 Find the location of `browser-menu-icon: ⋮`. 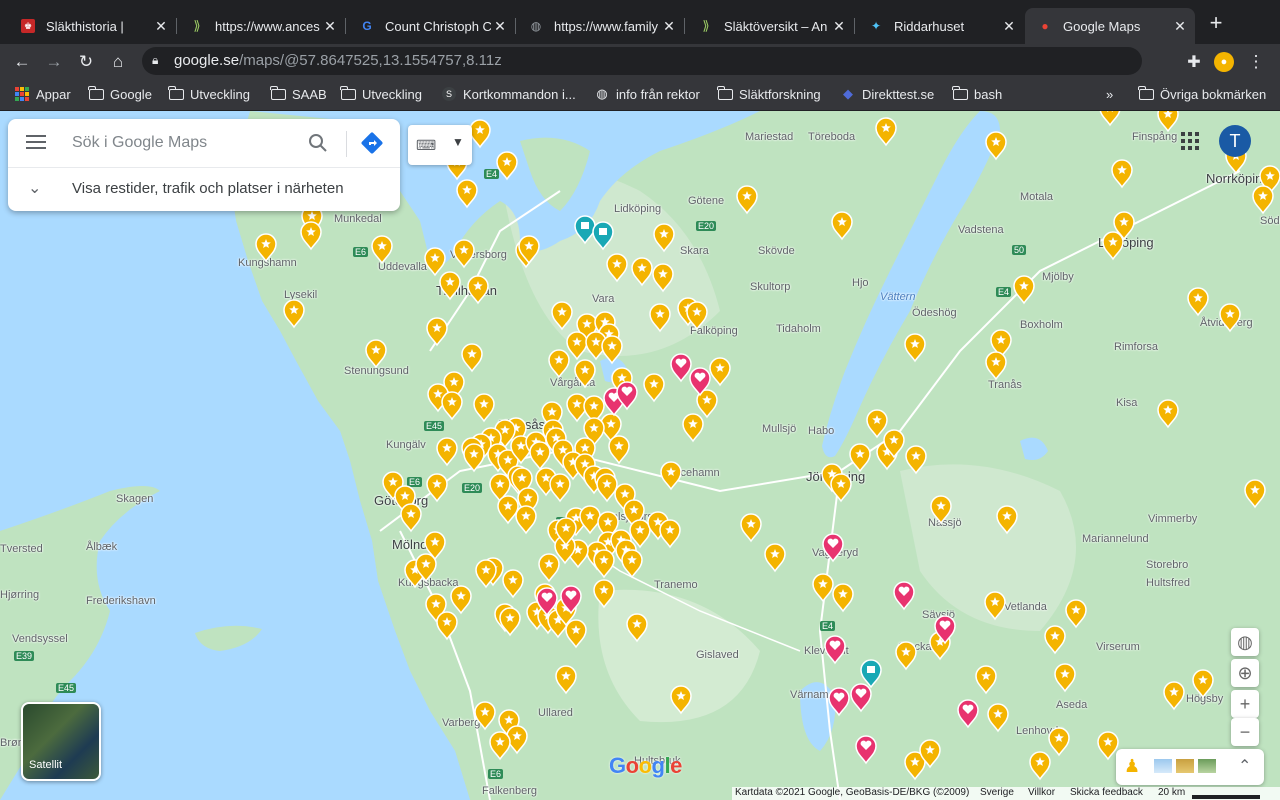

browser-menu-icon: ⋮ is located at coordinates (1256, 62).